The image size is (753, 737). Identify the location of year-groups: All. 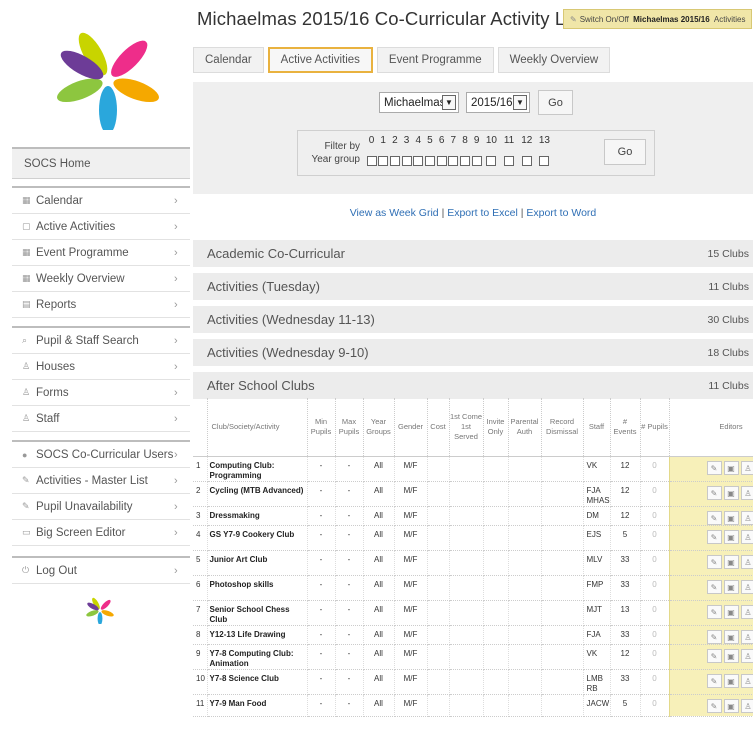
(379, 563).